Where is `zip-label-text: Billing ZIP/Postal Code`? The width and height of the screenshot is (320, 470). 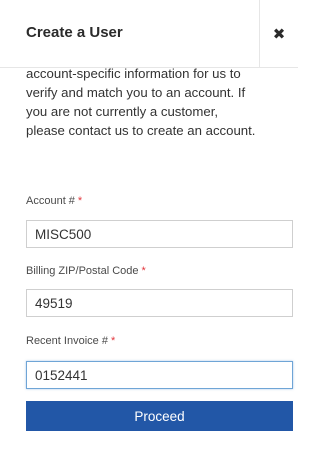 zip-label-text: Billing ZIP/Postal Code is located at coordinates (82, 271).